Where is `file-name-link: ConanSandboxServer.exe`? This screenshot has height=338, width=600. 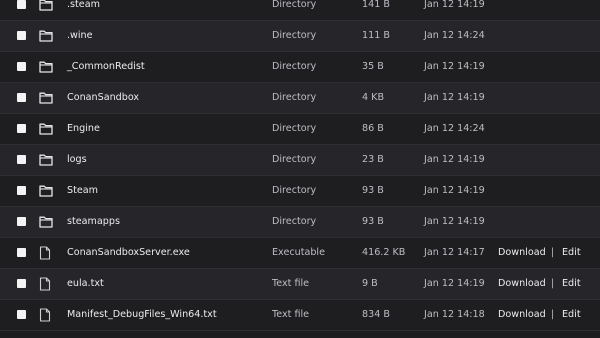 file-name-link: ConanSandboxServer.exe is located at coordinates (128, 253).